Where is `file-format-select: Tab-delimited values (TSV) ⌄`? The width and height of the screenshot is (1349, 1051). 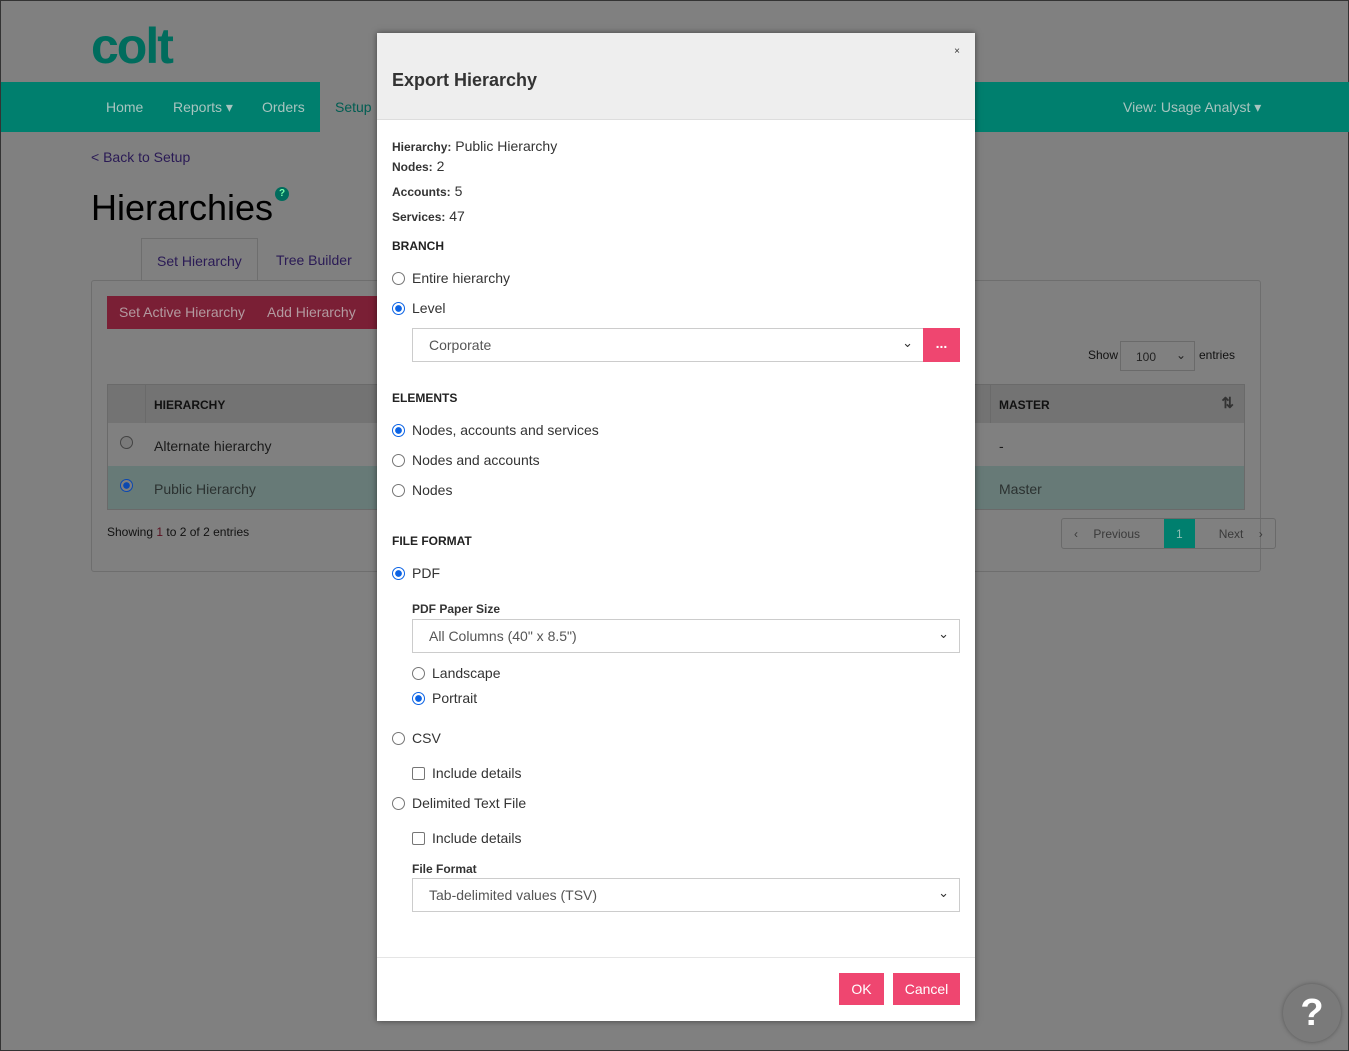
file-format-select: Tab-delimited values (TSV) ⌄ is located at coordinates (686, 895).